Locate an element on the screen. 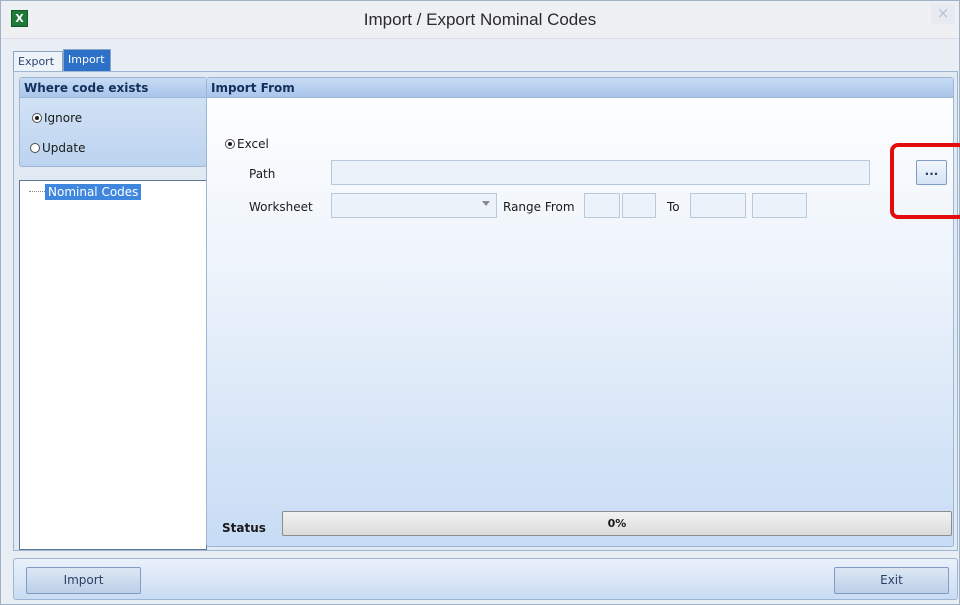 This screenshot has height=605, width=960. ignore-radio-label: Ignore is located at coordinates (63, 118).